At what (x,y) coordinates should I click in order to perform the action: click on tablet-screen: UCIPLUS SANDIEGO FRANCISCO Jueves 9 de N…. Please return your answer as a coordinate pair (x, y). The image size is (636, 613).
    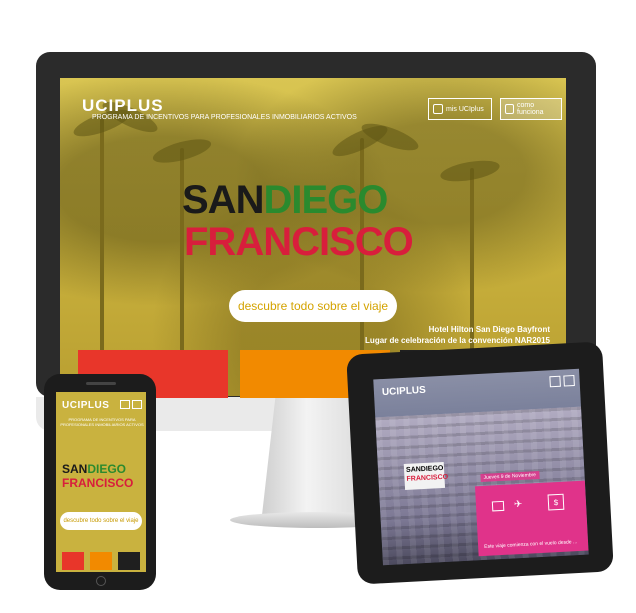
    Looking at the image, I should click on (481, 467).